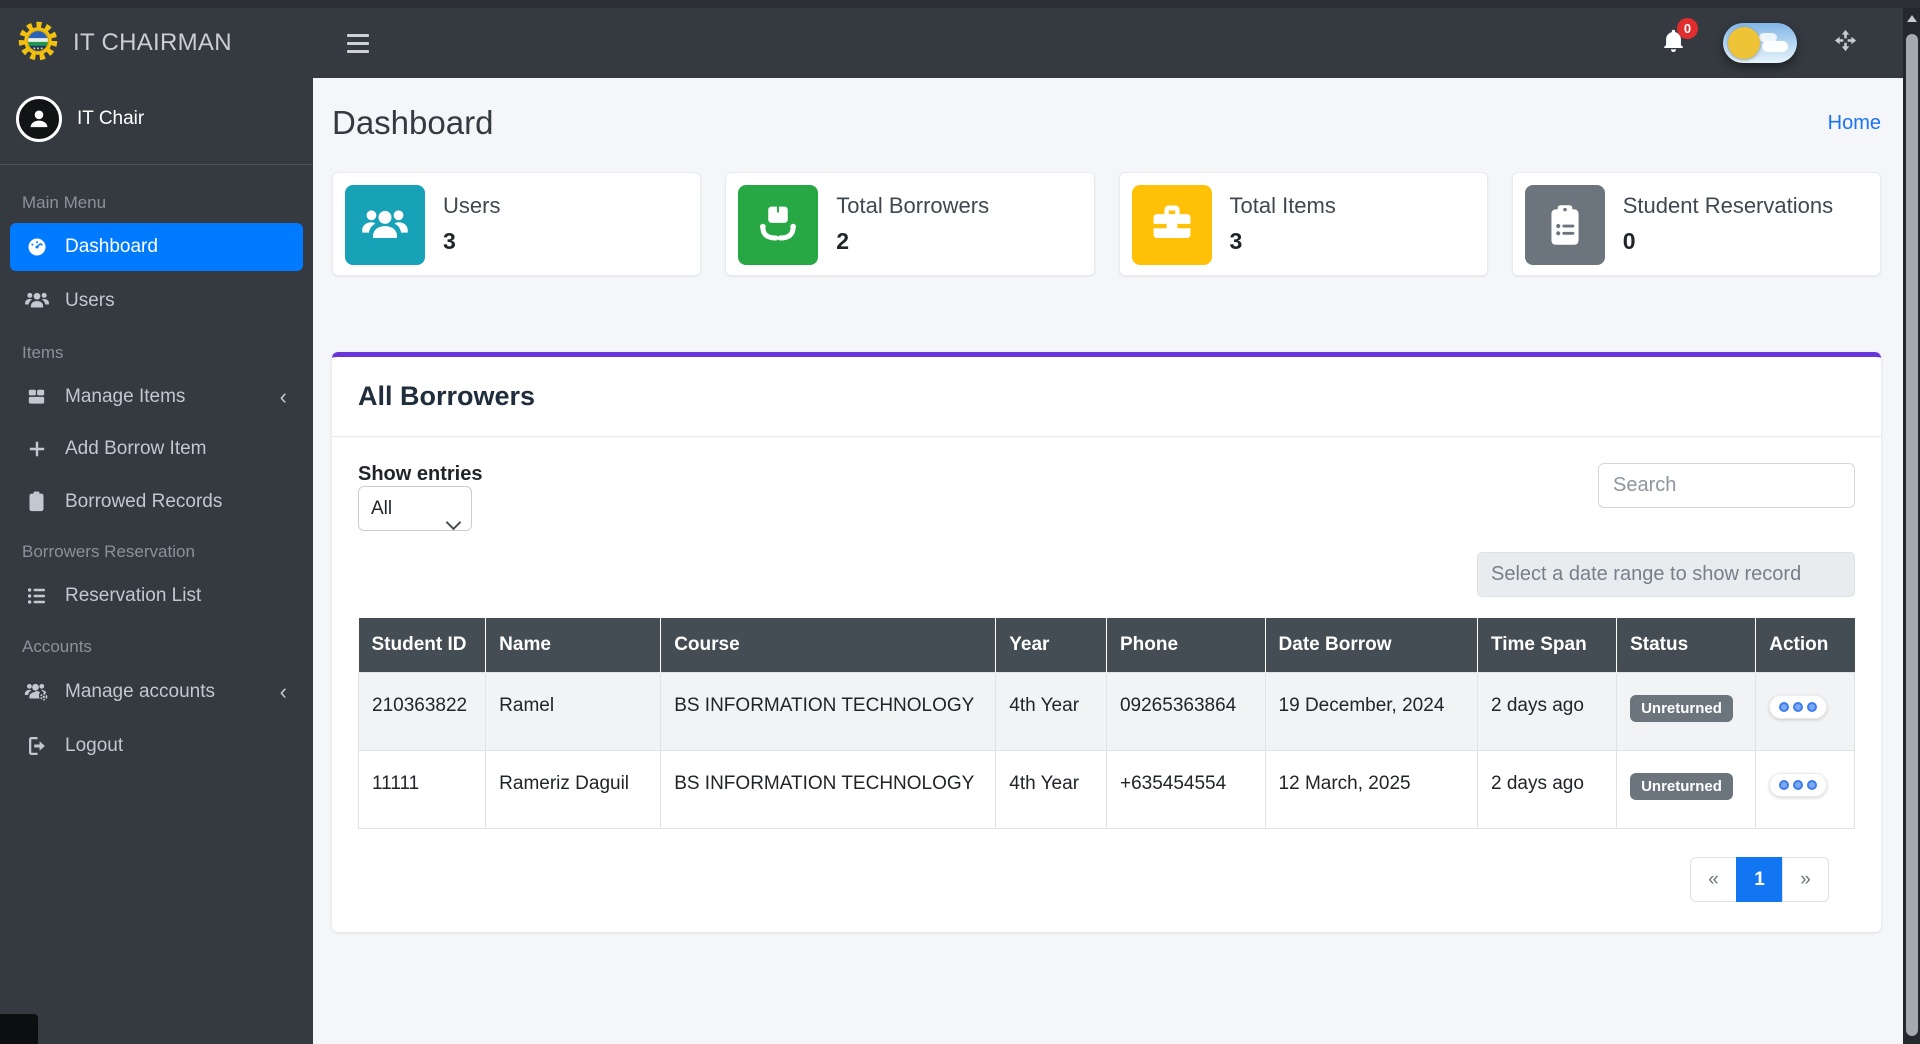 The image size is (1920, 1044). What do you see at coordinates (960, 4) in the screenshot?
I see `window-top-strip` at bounding box center [960, 4].